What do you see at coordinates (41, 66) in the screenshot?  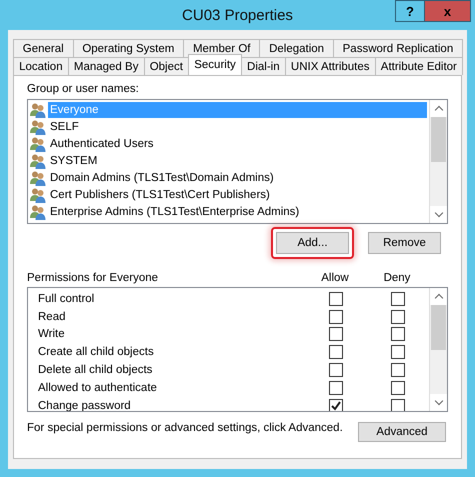 I see `tab: Location` at bounding box center [41, 66].